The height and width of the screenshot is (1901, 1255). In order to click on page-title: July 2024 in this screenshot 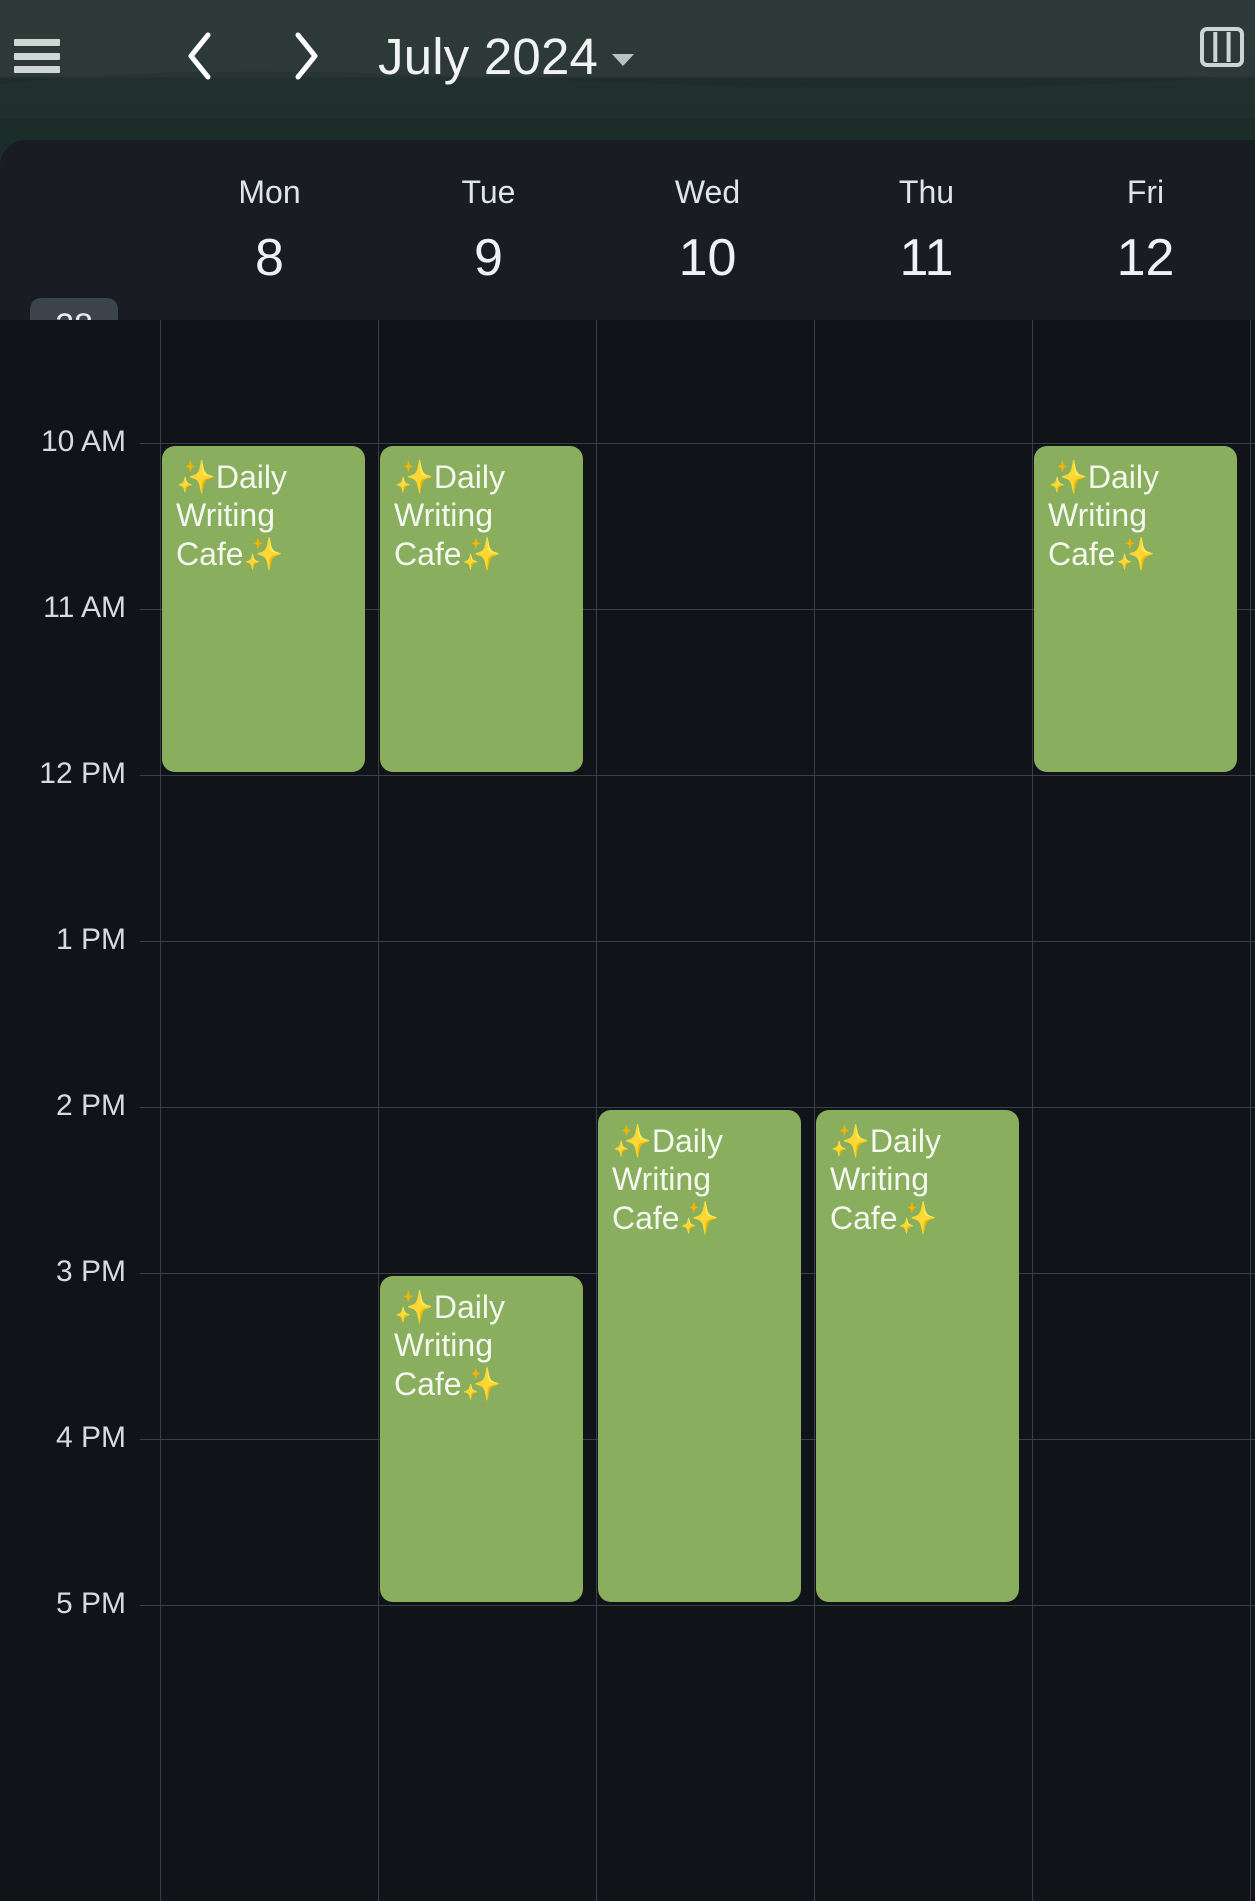, I will do `click(488, 56)`.